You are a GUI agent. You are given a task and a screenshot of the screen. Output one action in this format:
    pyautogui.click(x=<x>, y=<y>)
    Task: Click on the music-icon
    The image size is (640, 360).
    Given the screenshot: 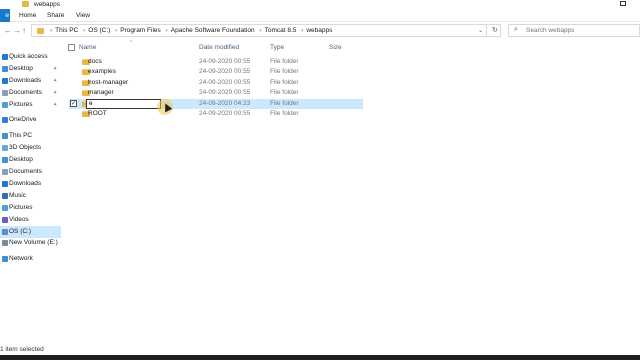 What is the action you would take?
    pyautogui.click(x=5, y=196)
    